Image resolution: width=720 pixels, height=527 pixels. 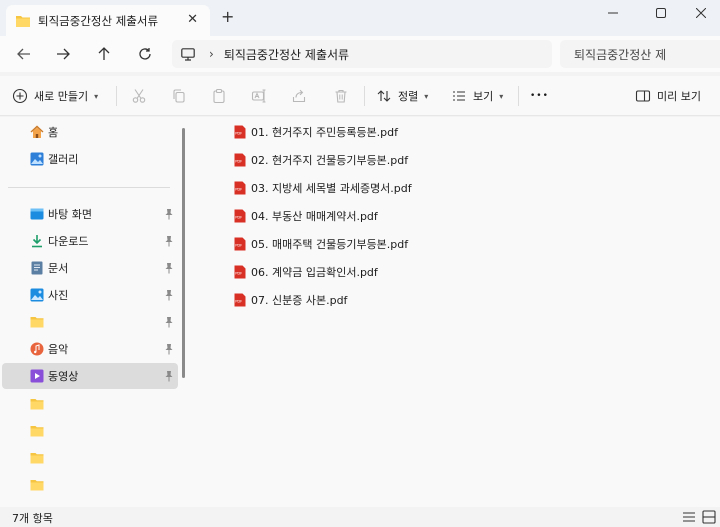 I want to click on rename-button, so click(x=259, y=96).